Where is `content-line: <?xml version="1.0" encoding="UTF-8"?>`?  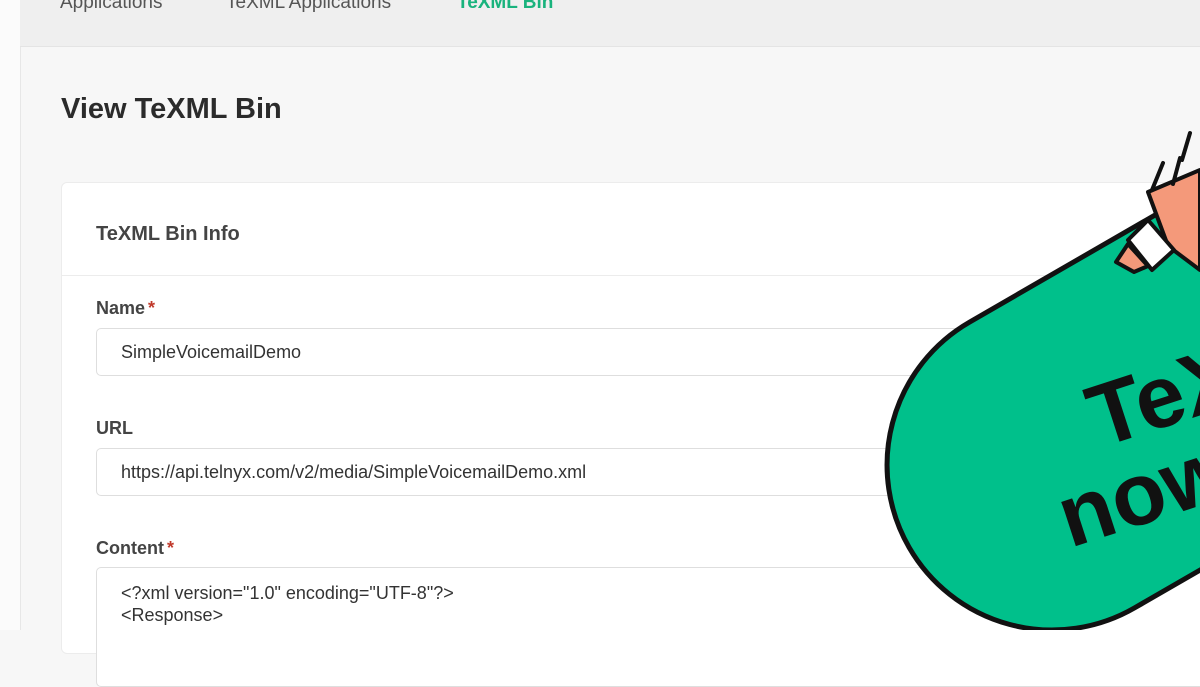 content-line: <?xml version="1.0" encoding="UTF-8"?> is located at coordinates (287, 593).